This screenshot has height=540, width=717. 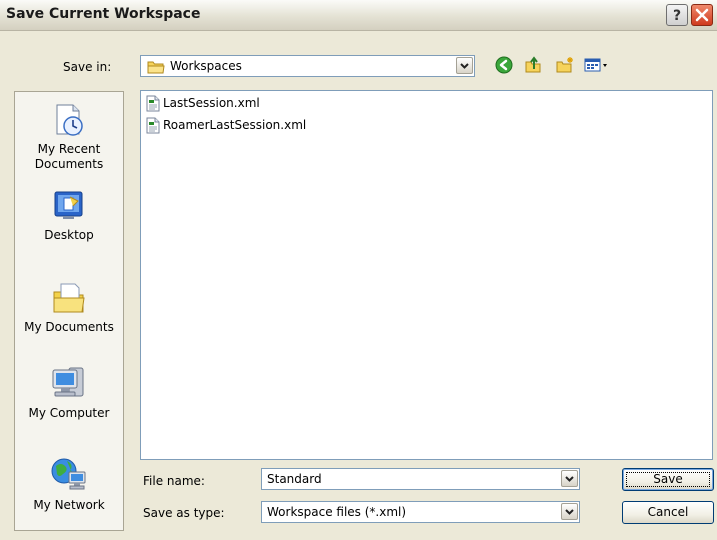 I want to click on folder-icon, so click(x=156, y=67).